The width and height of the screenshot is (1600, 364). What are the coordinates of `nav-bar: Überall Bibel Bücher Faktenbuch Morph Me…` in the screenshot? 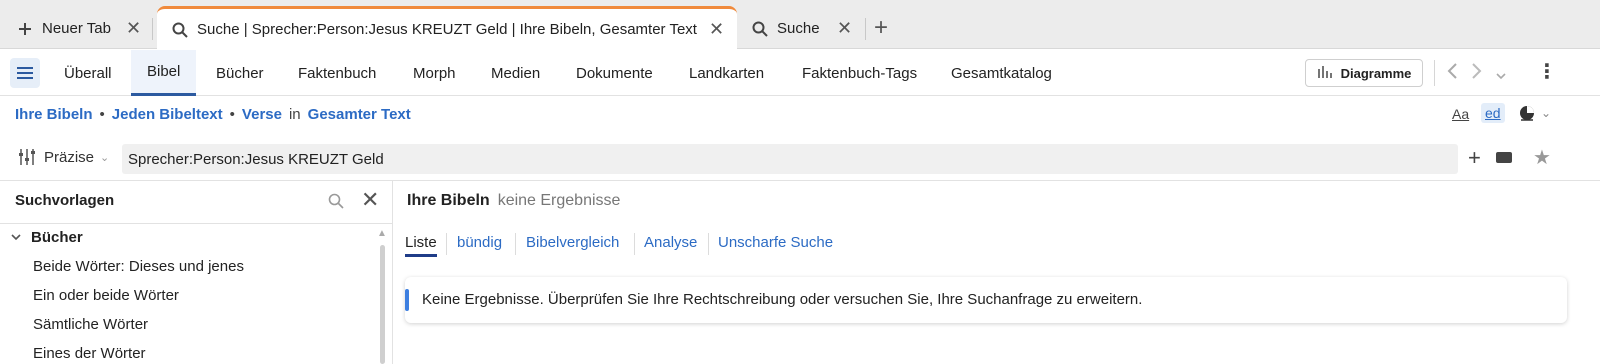 It's located at (800, 73).